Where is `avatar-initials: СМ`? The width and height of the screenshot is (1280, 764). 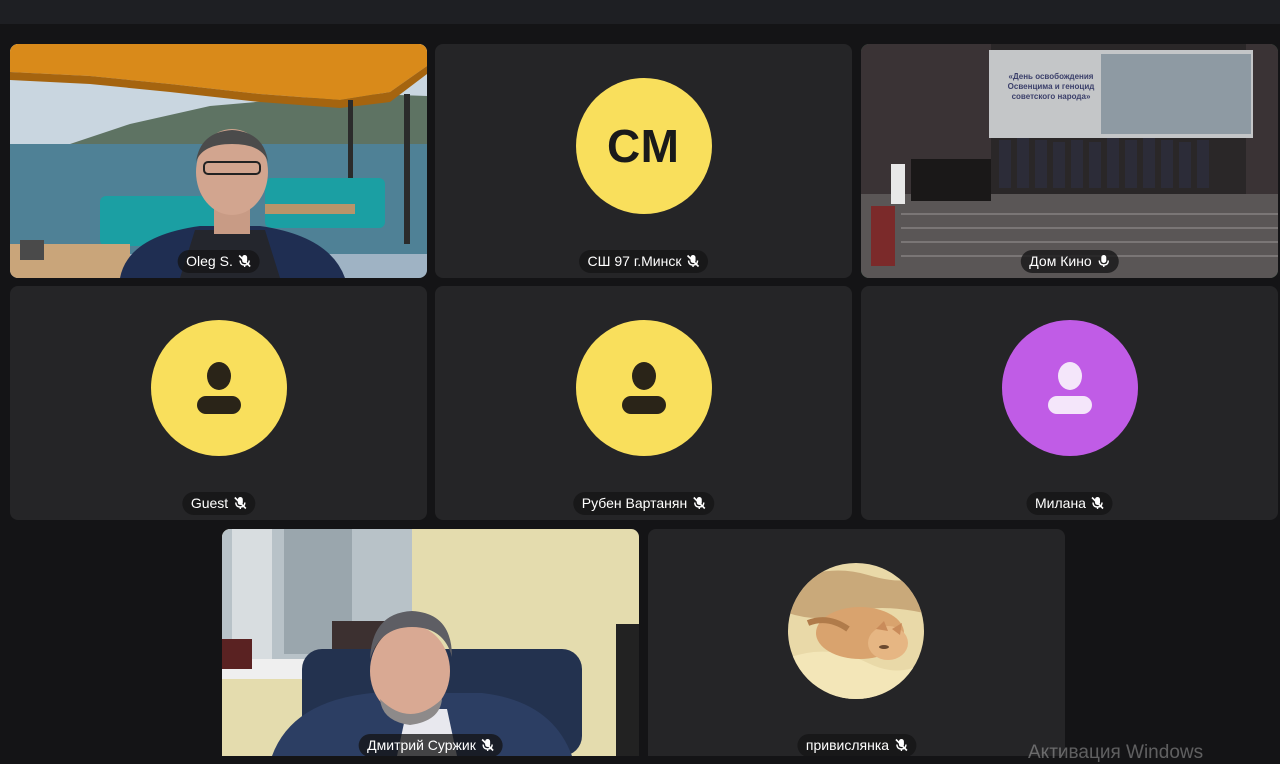
avatar-initials: СМ is located at coordinates (643, 146).